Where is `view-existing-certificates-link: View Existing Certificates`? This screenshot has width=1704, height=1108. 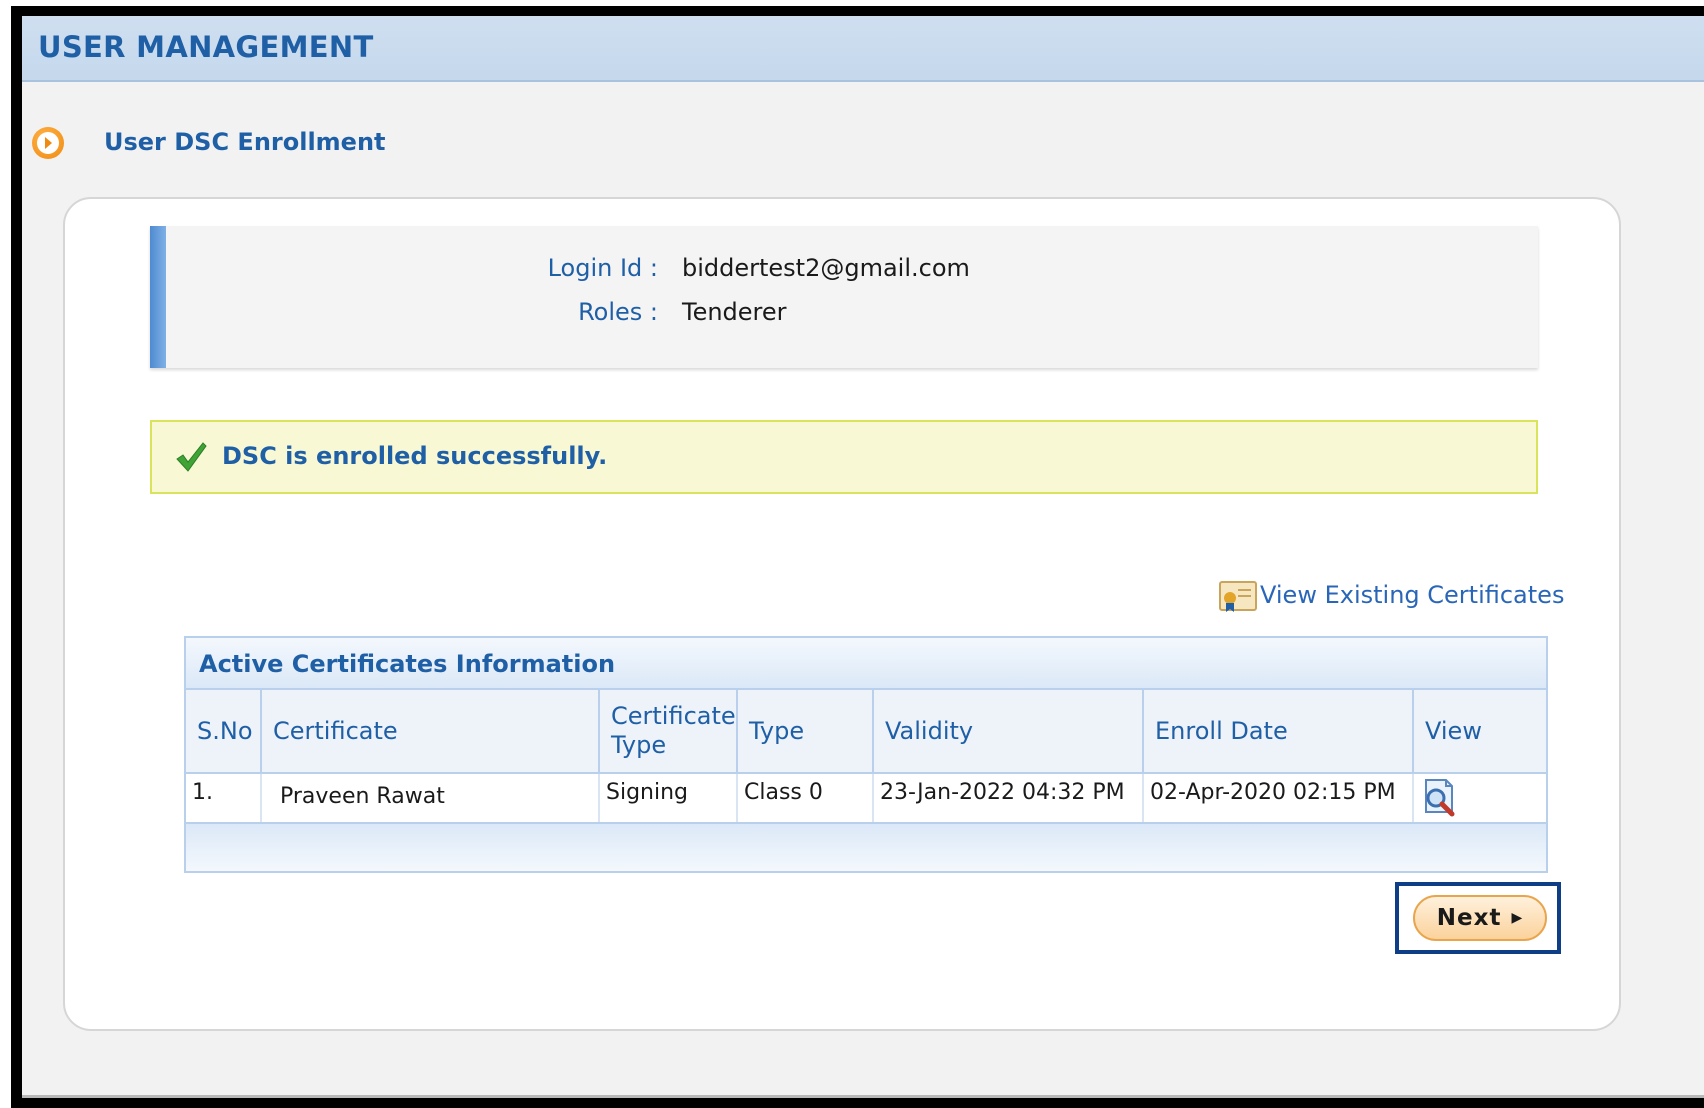 view-existing-certificates-link: View Existing Certificates is located at coordinates (1412, 595).